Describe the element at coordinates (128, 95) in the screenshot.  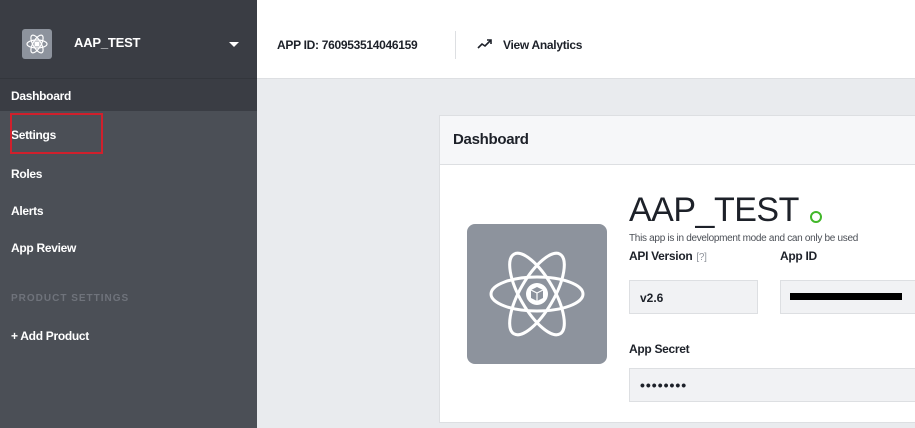
I see `sidebar-item-dashboard: Dashboard` at that location.